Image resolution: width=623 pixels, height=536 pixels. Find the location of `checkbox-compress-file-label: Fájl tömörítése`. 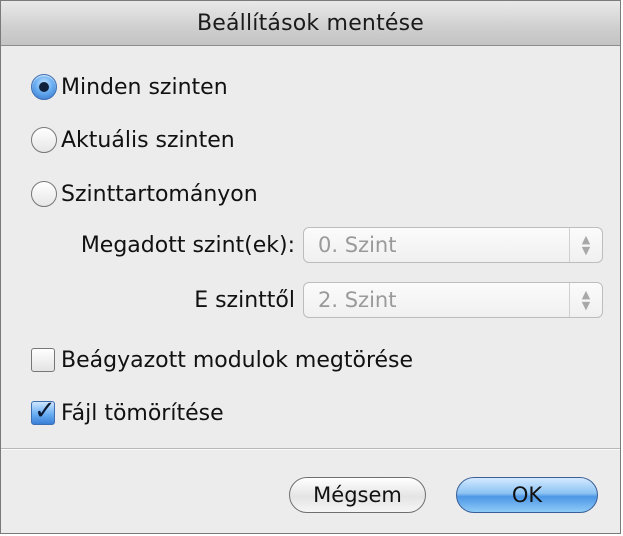

checkbox-compress-file-label: Fájl tömörítése is located at coordinates (142, 413).